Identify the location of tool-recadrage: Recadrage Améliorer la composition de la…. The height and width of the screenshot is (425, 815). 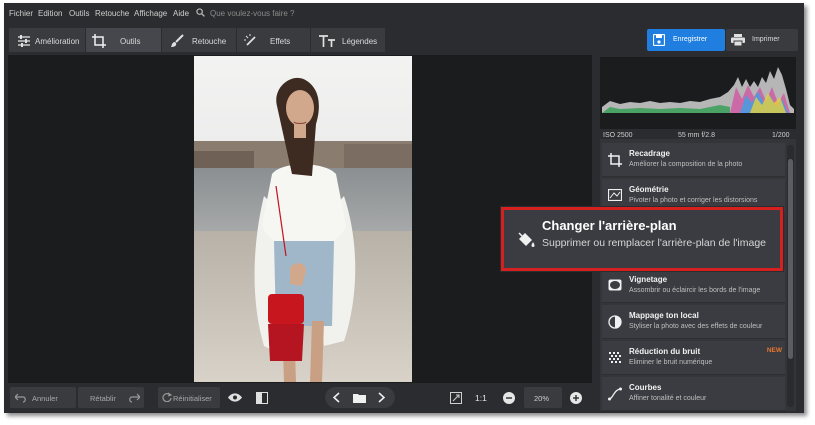
(693, 160).